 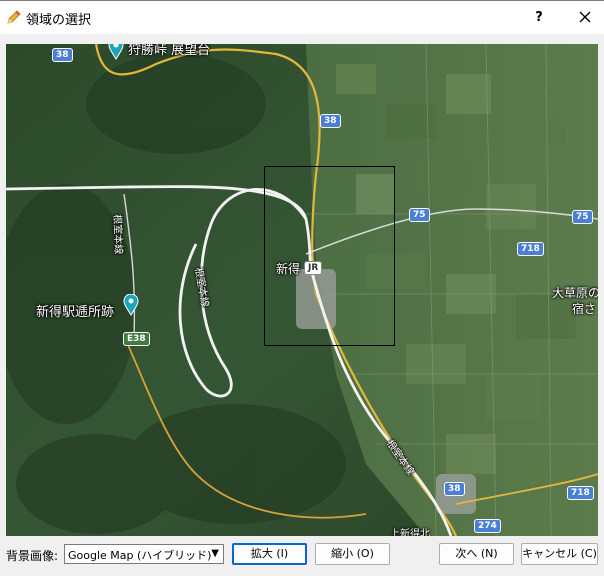 What do you see at coordinates (117, 234) in the screenshot?
I see `label-rail-left: 根室本線` at bounding box center [117, 234].